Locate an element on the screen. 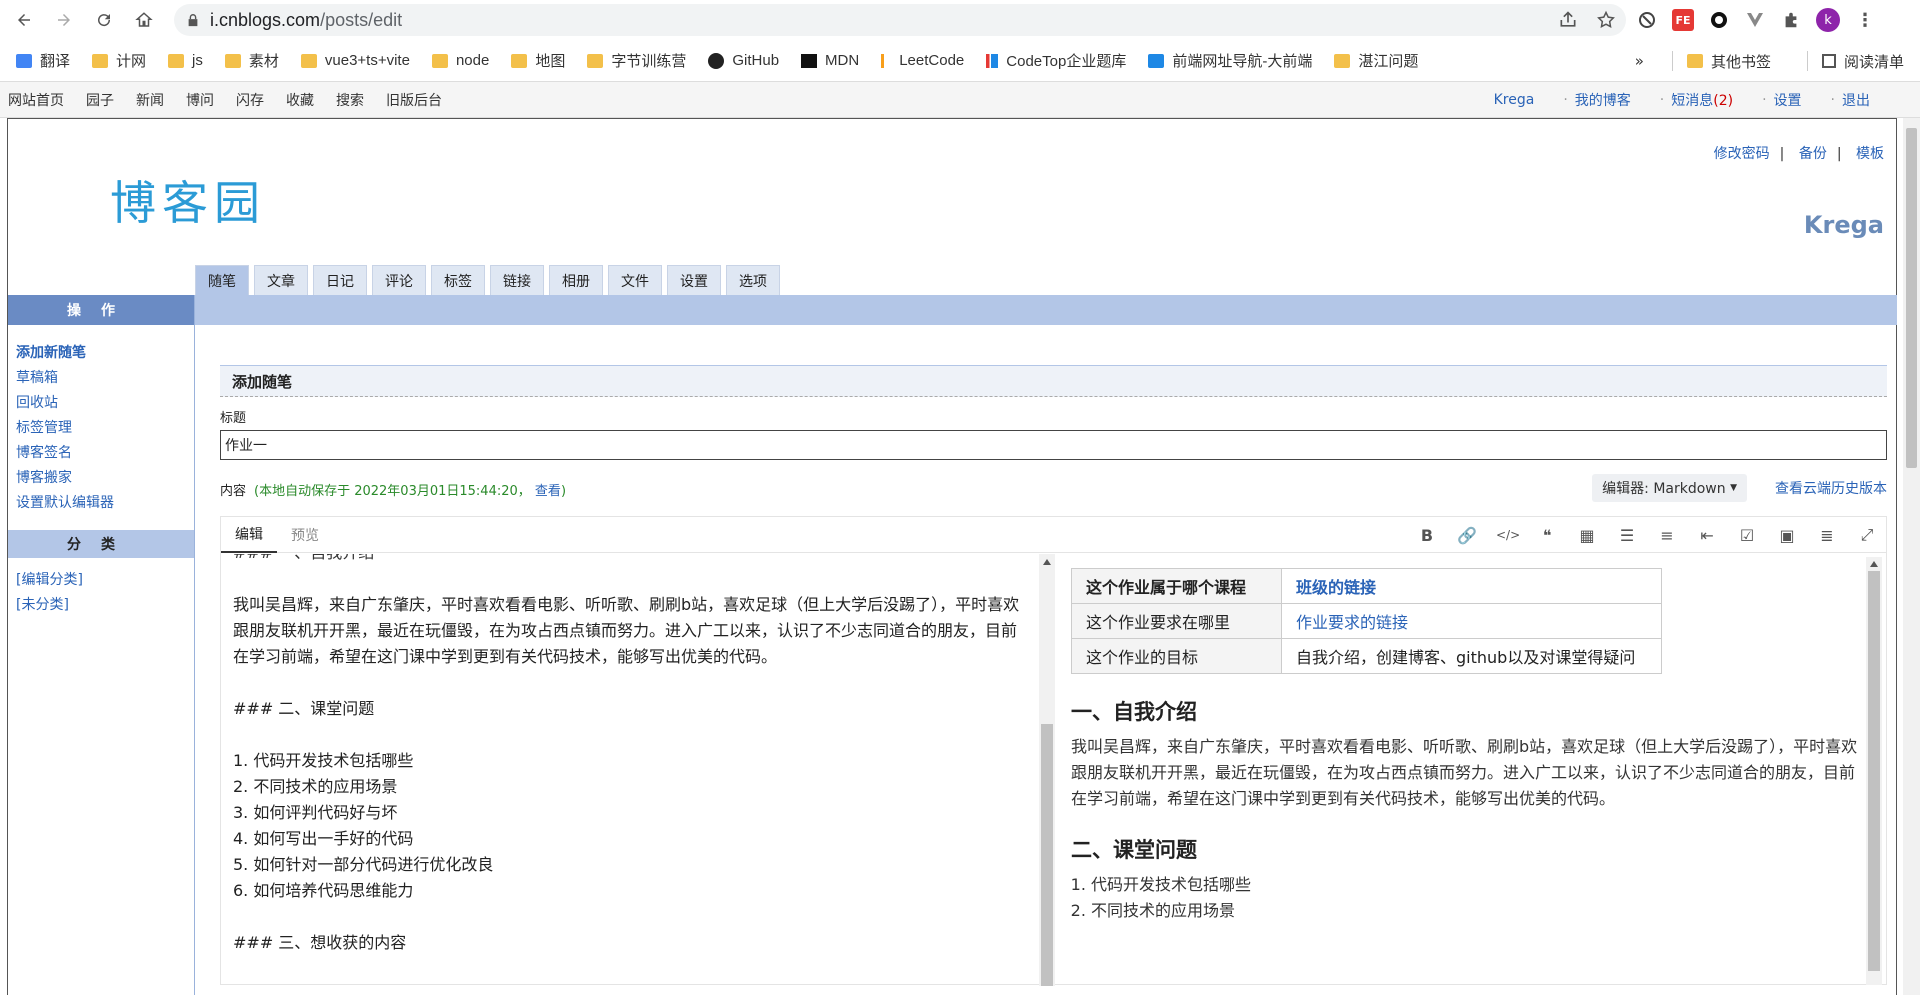  source-scrollbar is located at coordinates (1047, 770).